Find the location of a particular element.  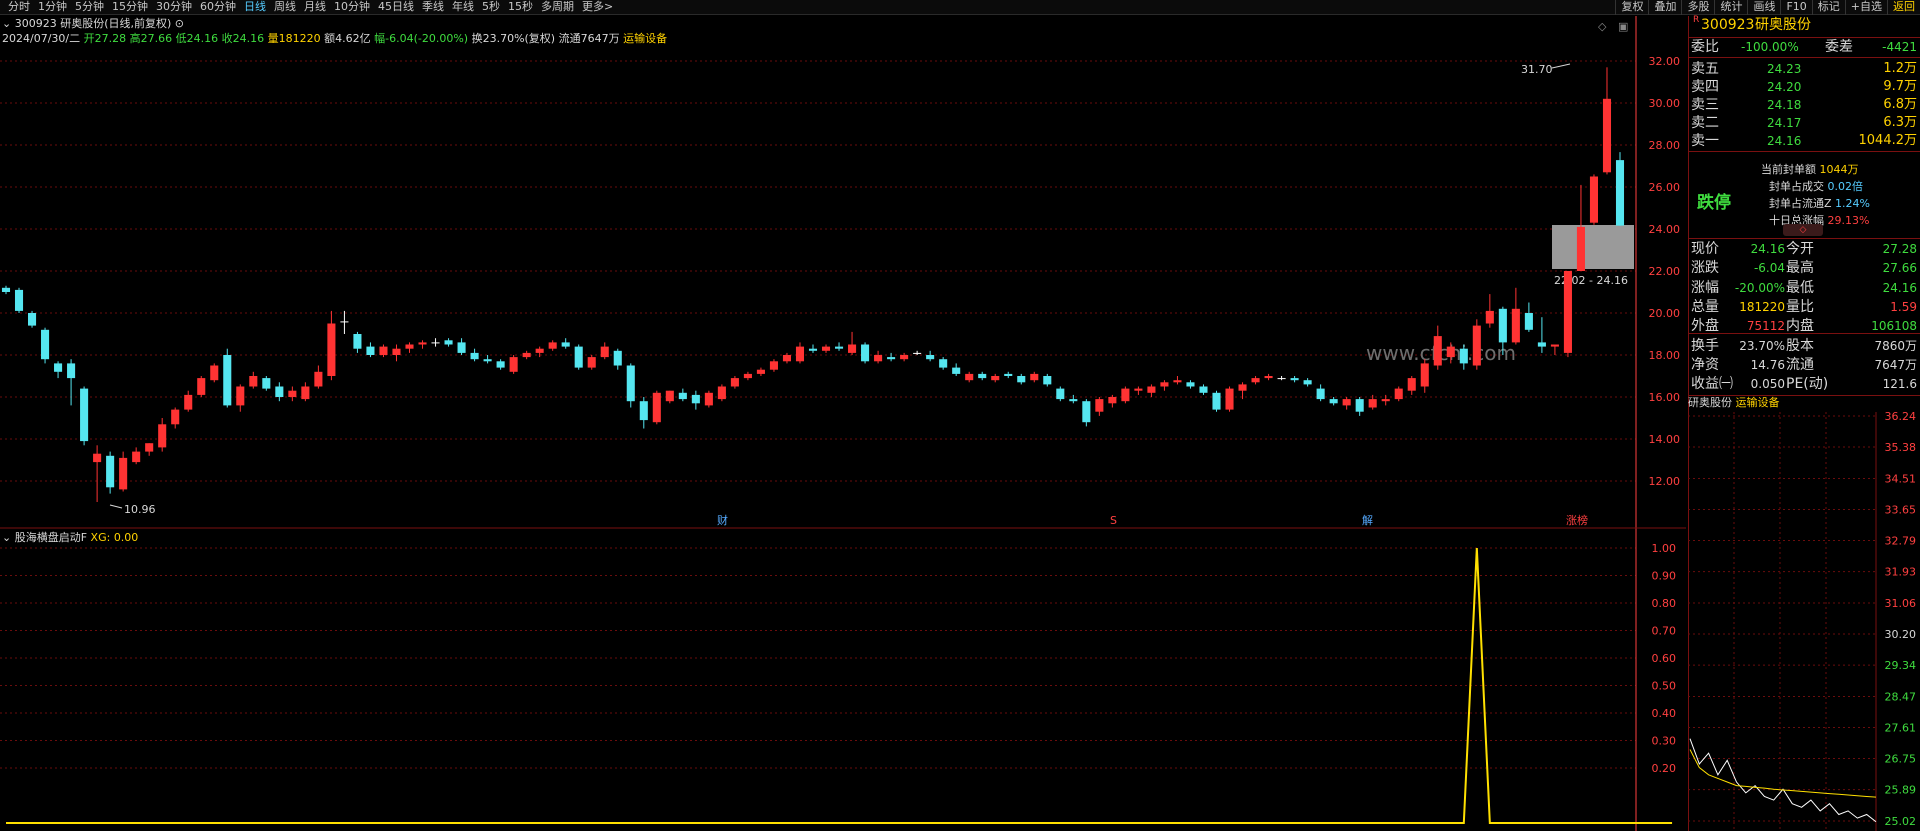

mini-sector: 运输设备 is located at coordinates (1758, 402).